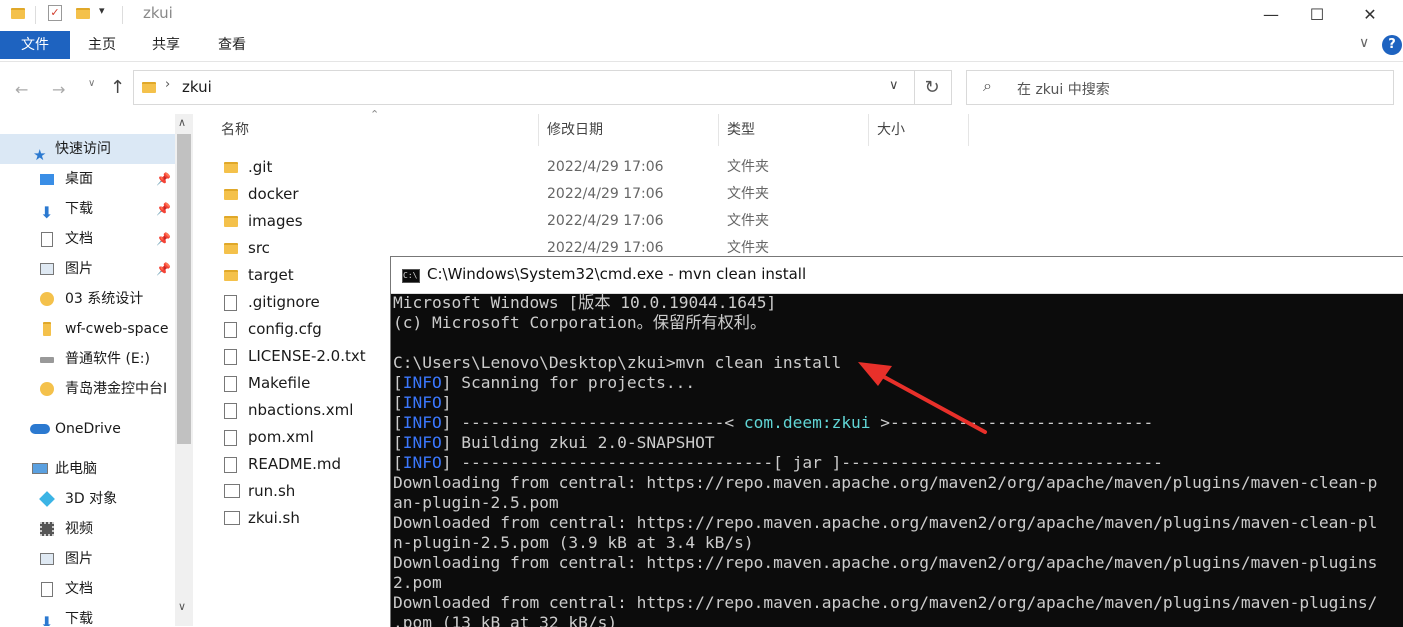 This screenshot has width=1403, height=627. Describe the element at coordinates (505, 620) in the screenshot. I see `cmd-text: .pom (13 kB at 32 kB/s)` at that location.